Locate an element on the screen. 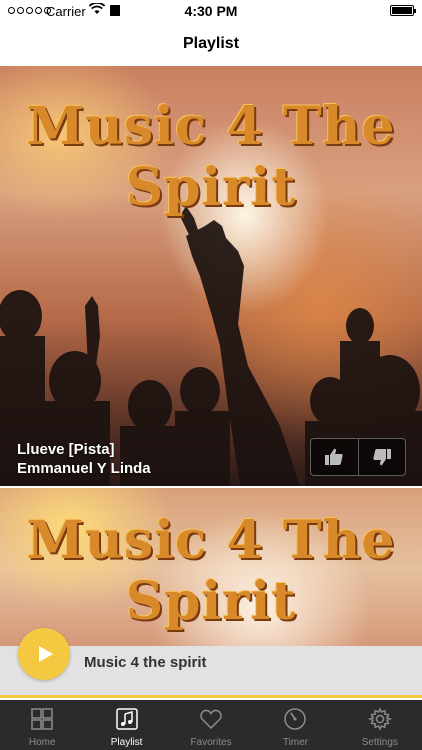 Image resolution: width=422 pixels, height=750 pixels. tab-label: Settings is located at coordinates (379, 742).